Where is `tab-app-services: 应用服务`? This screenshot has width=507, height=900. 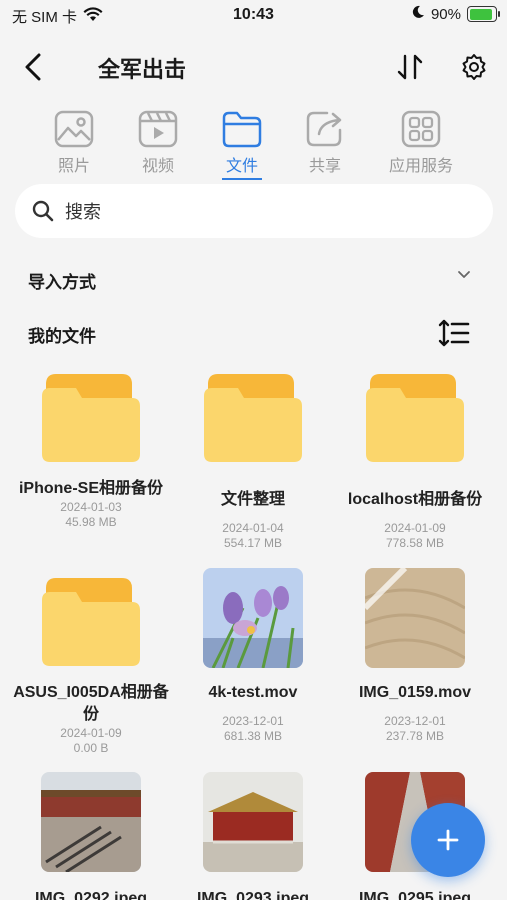 tab-app-services: 应用服务 is located at coordinates (421, 143).